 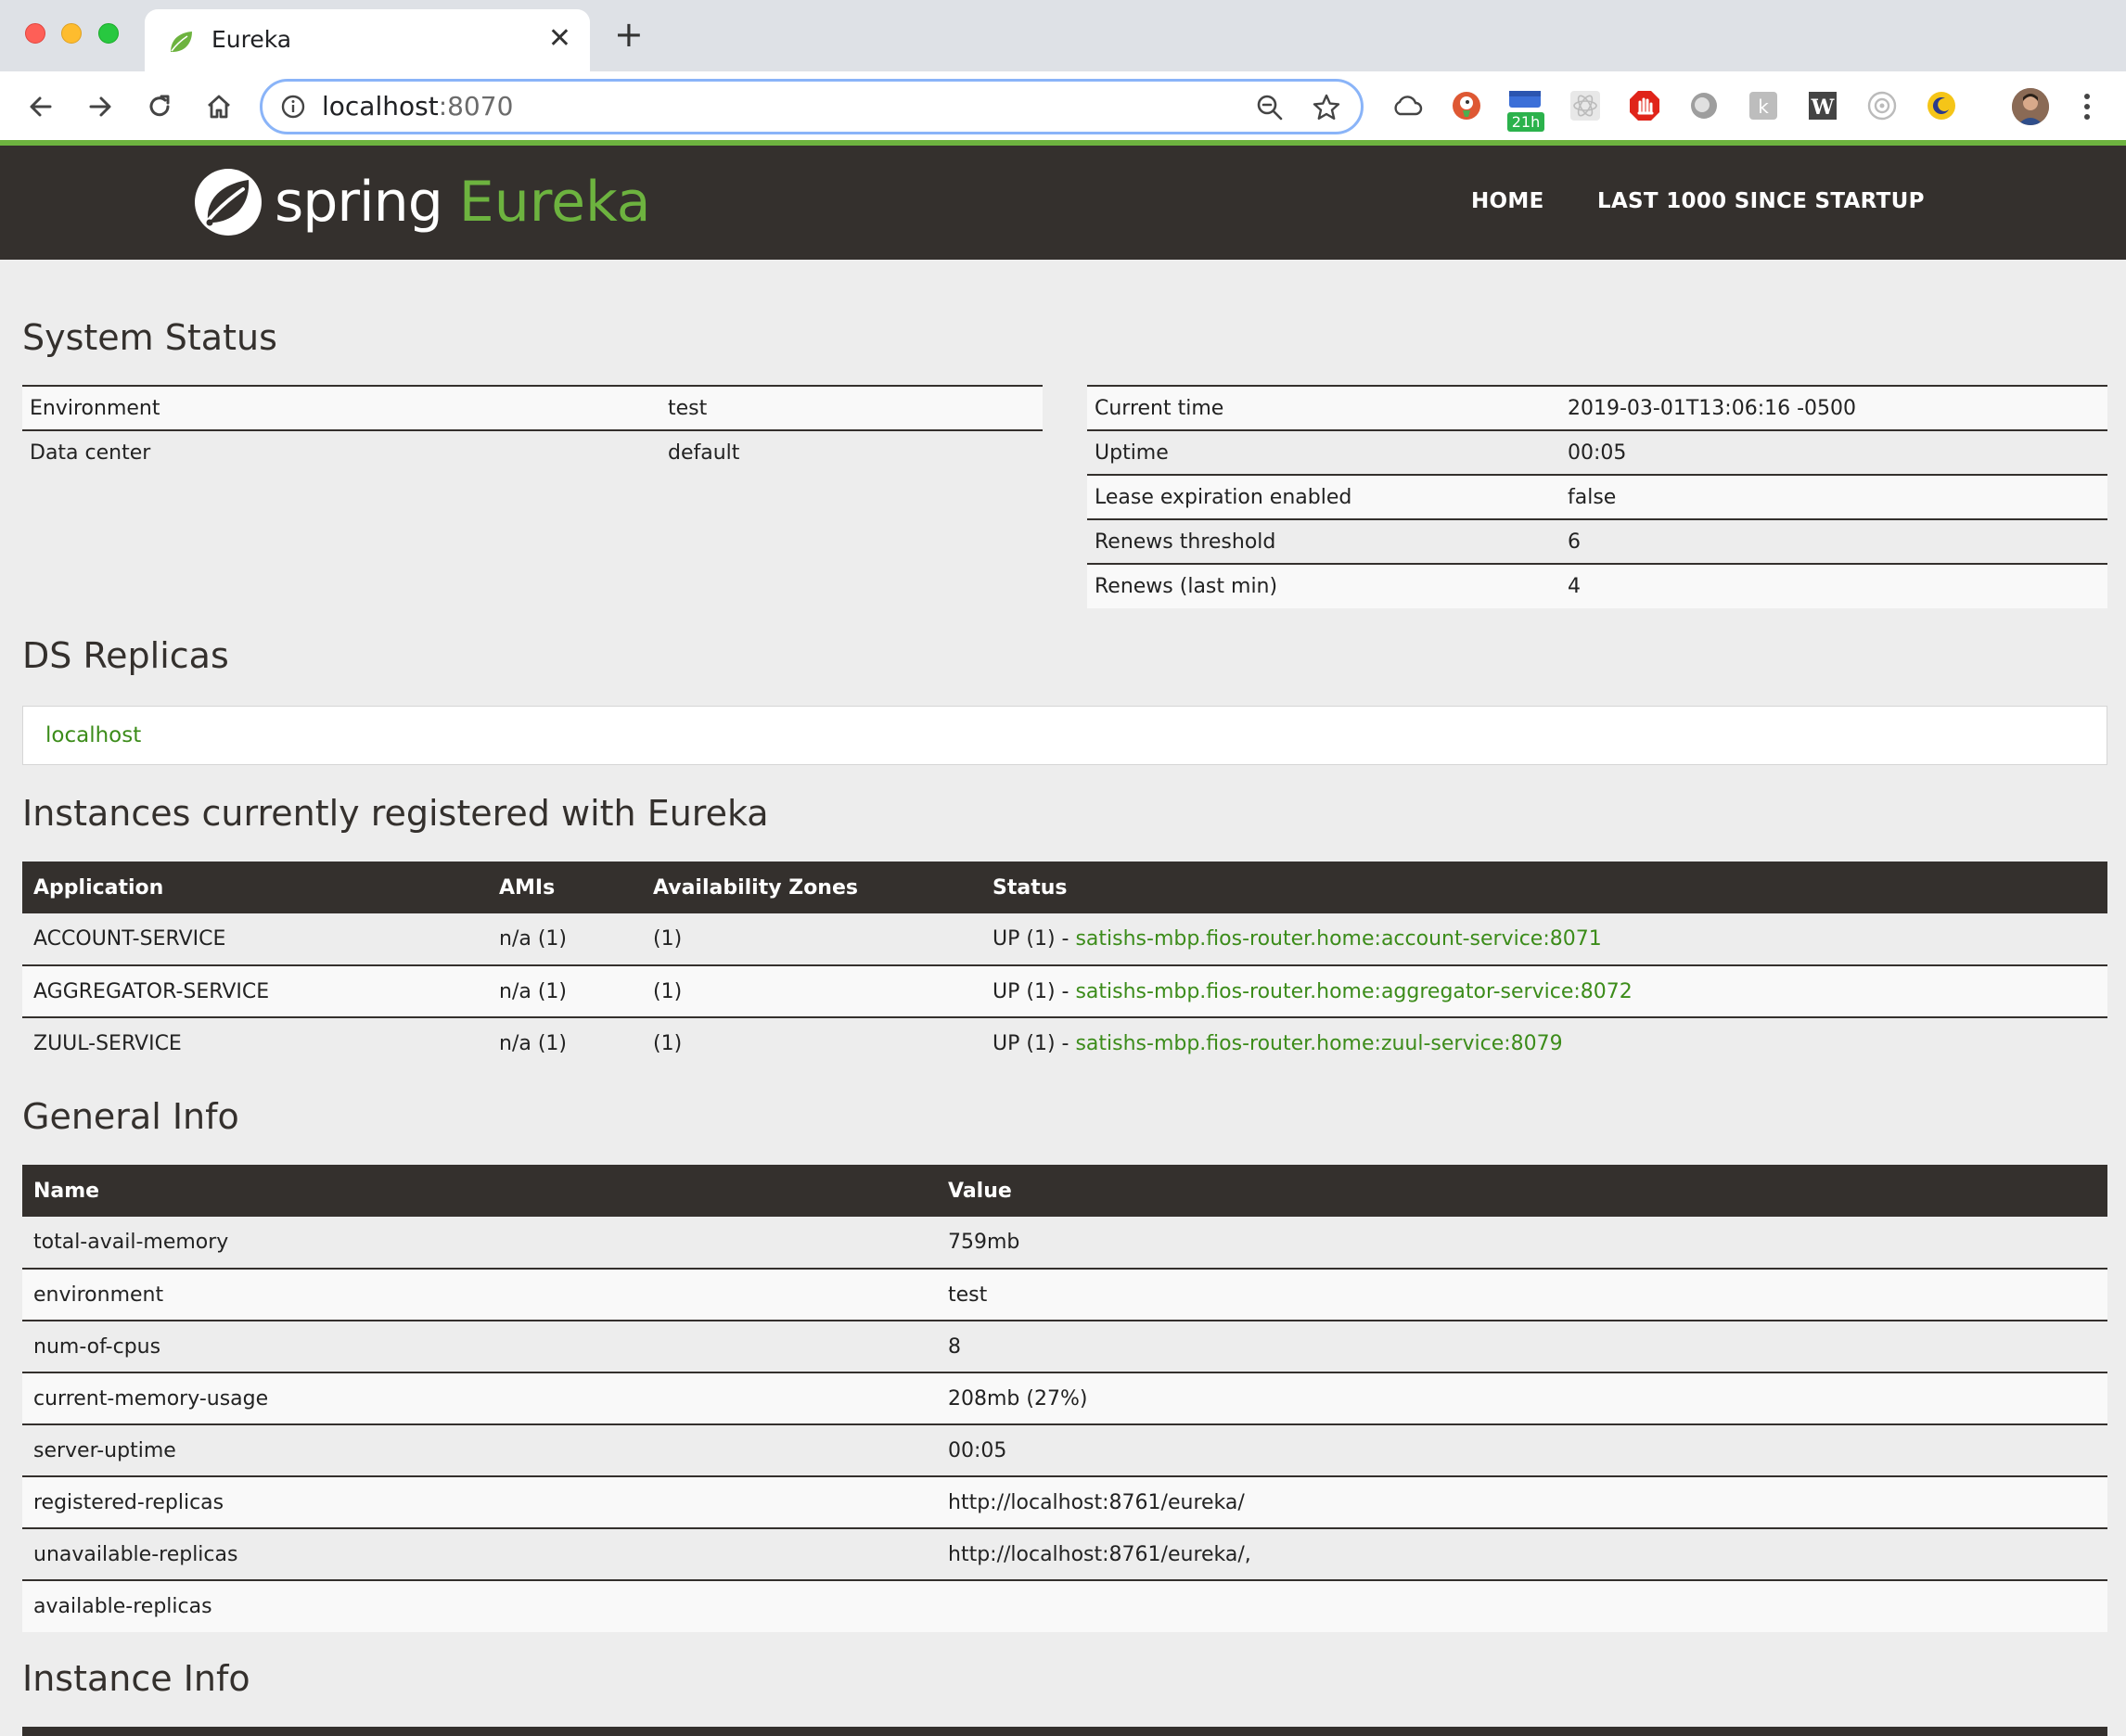 I want to click on duckduckgo-extension-icon, so click(x=1466, y=105).